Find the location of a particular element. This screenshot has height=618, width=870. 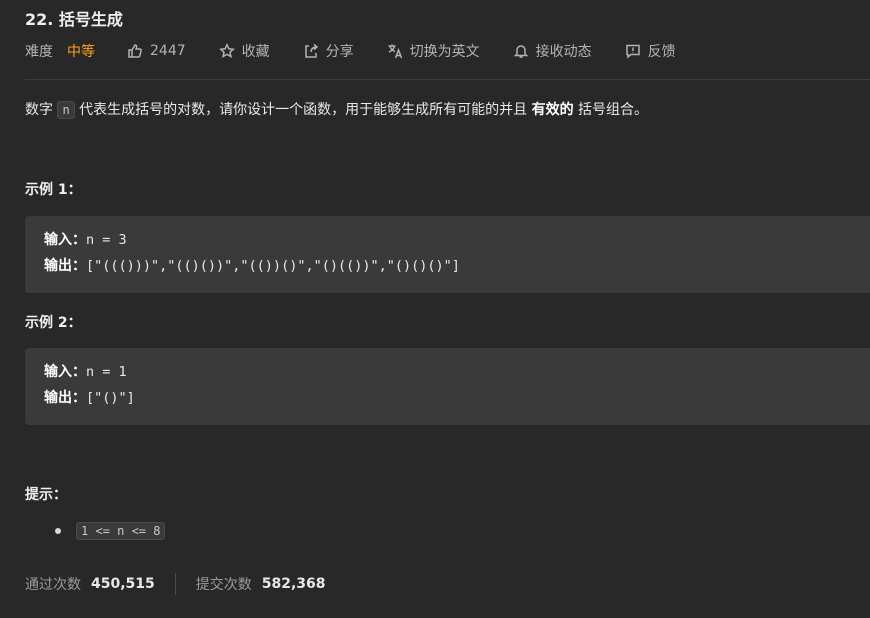

input-value: n = 3 is located at coordinates (106, 240).